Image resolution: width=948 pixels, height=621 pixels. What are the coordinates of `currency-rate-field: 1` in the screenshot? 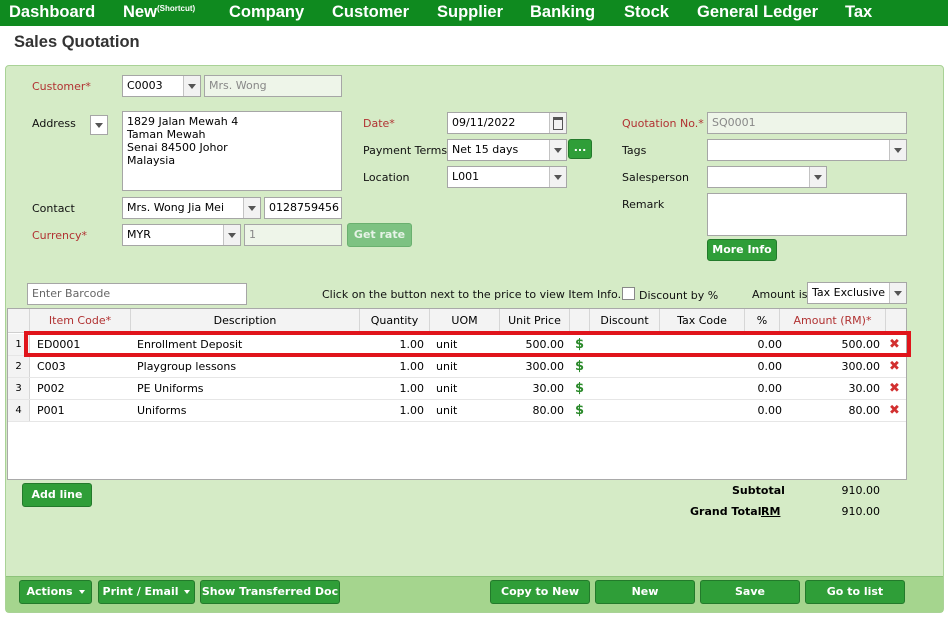 It's located at (293, 235).